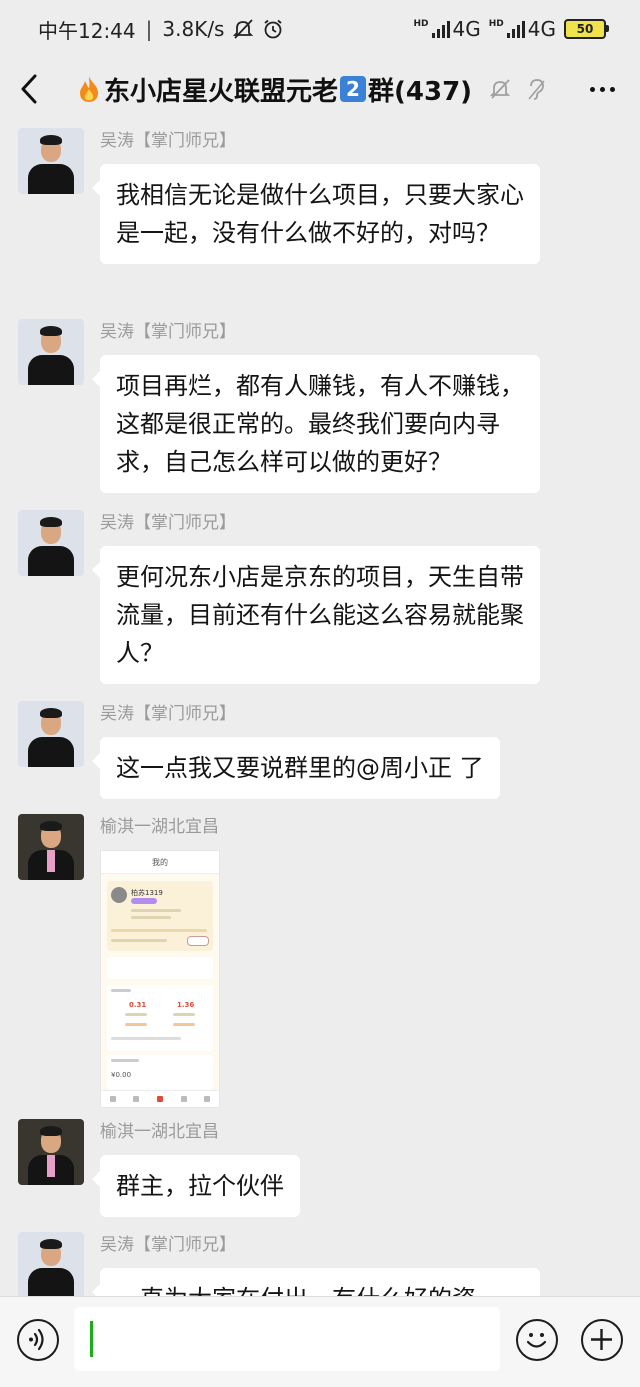  Describe the element at coordinates (91, 1339) in the screenshot. I see `text-cursor` at that location.